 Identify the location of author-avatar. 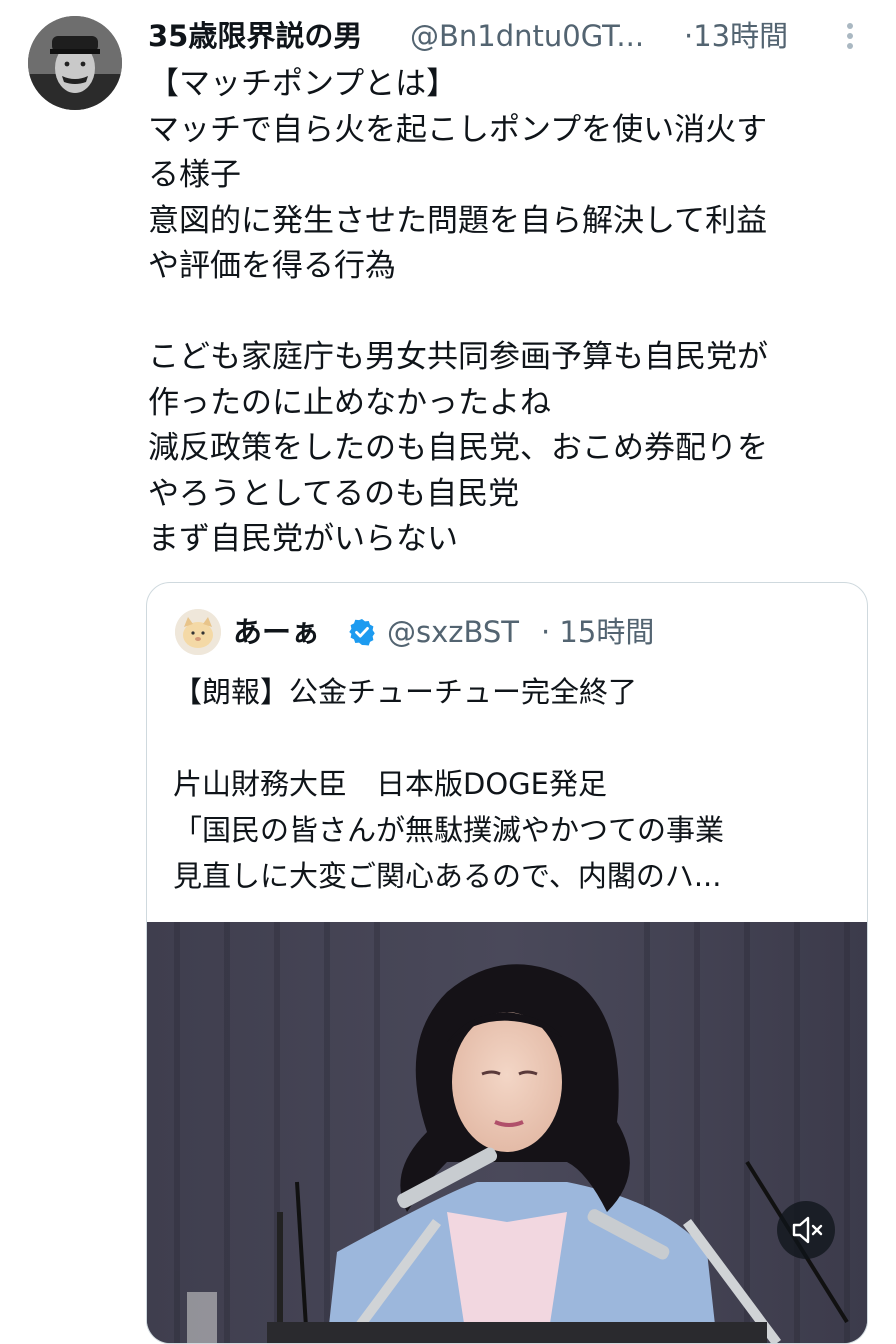
(75, 63).